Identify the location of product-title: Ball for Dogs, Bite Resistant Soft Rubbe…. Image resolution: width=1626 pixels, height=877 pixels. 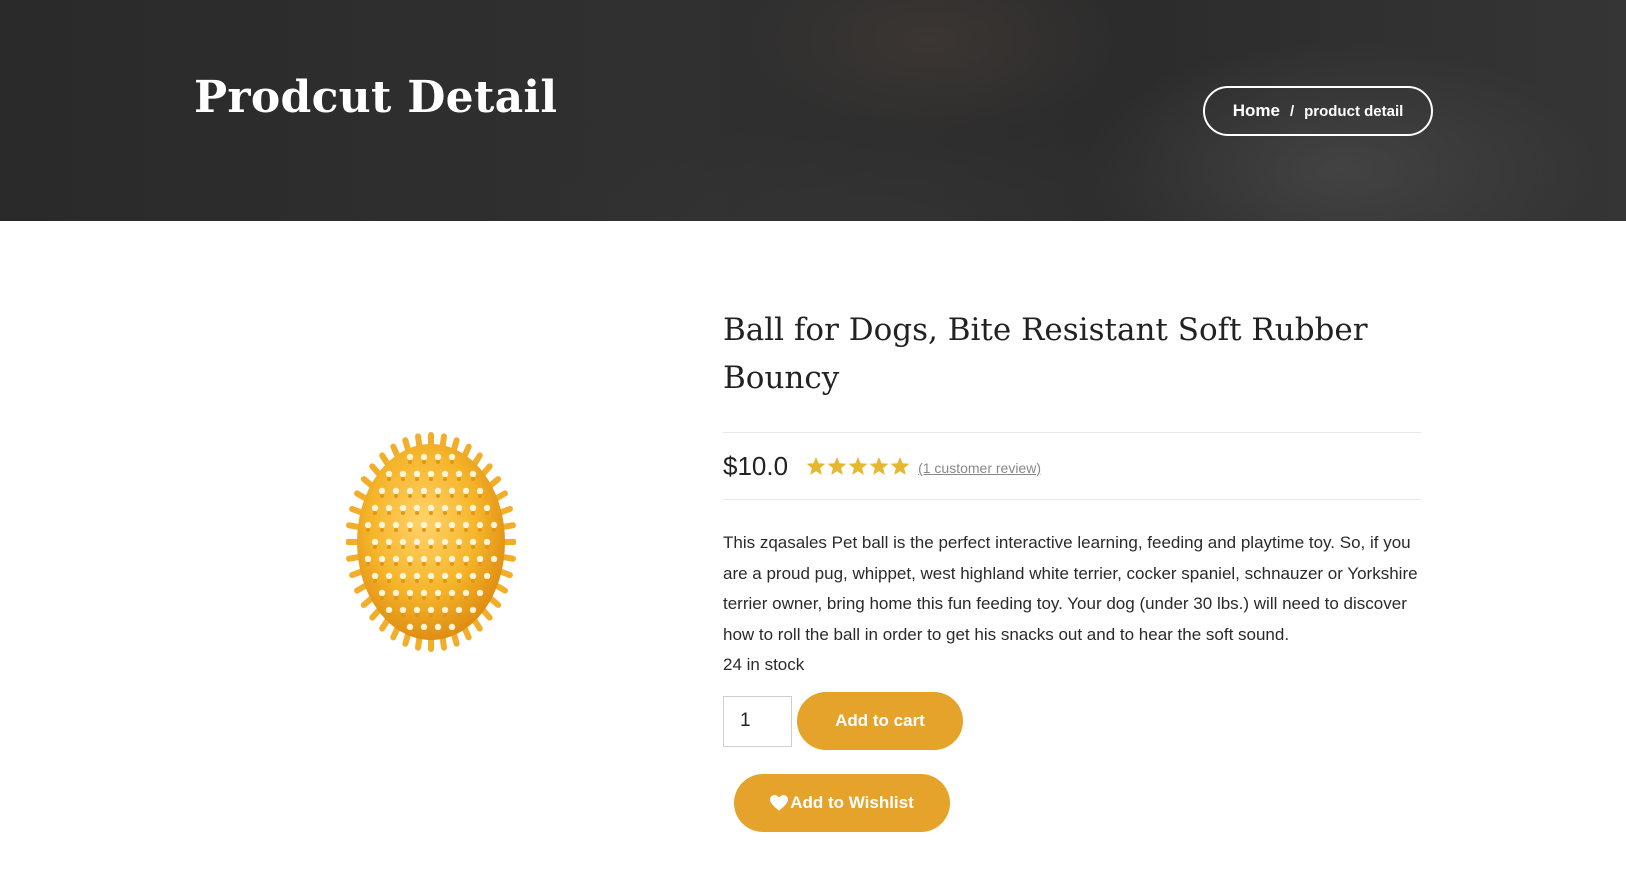
(1045, 354).